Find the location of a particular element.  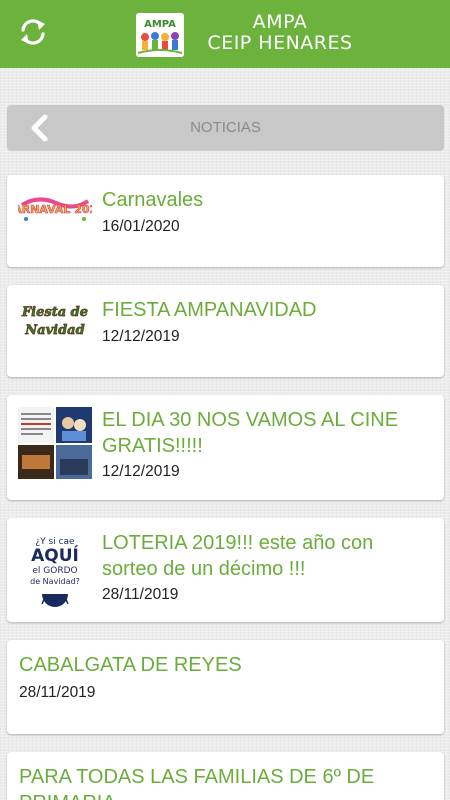

news-title: EL DIA 30 NOS VAMOS AL CINE GRATIS!!!!! is located at coordinates (250, 433).